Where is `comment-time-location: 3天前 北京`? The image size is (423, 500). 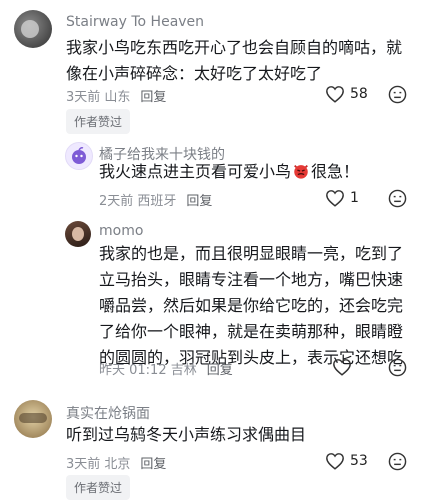 comment-time-location: 3天前 北京 is located at coordinates (98, 464).